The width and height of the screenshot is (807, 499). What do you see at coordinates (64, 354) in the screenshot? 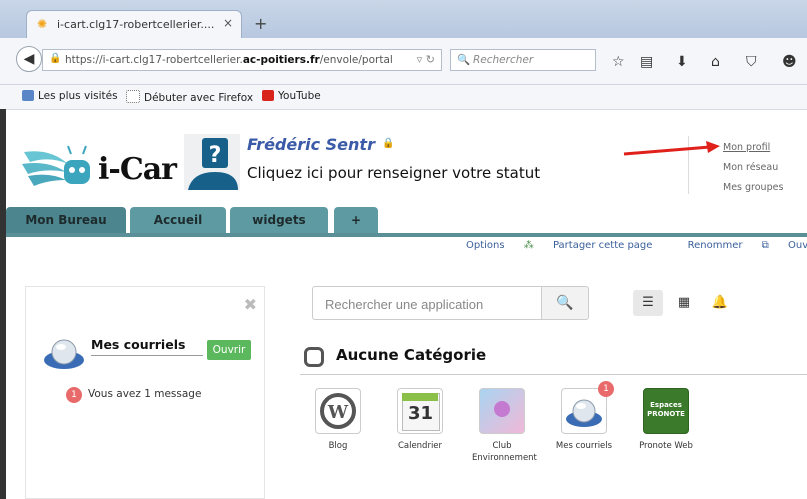
I see `mail-bubble-icon` at bounding box center [64, 354].